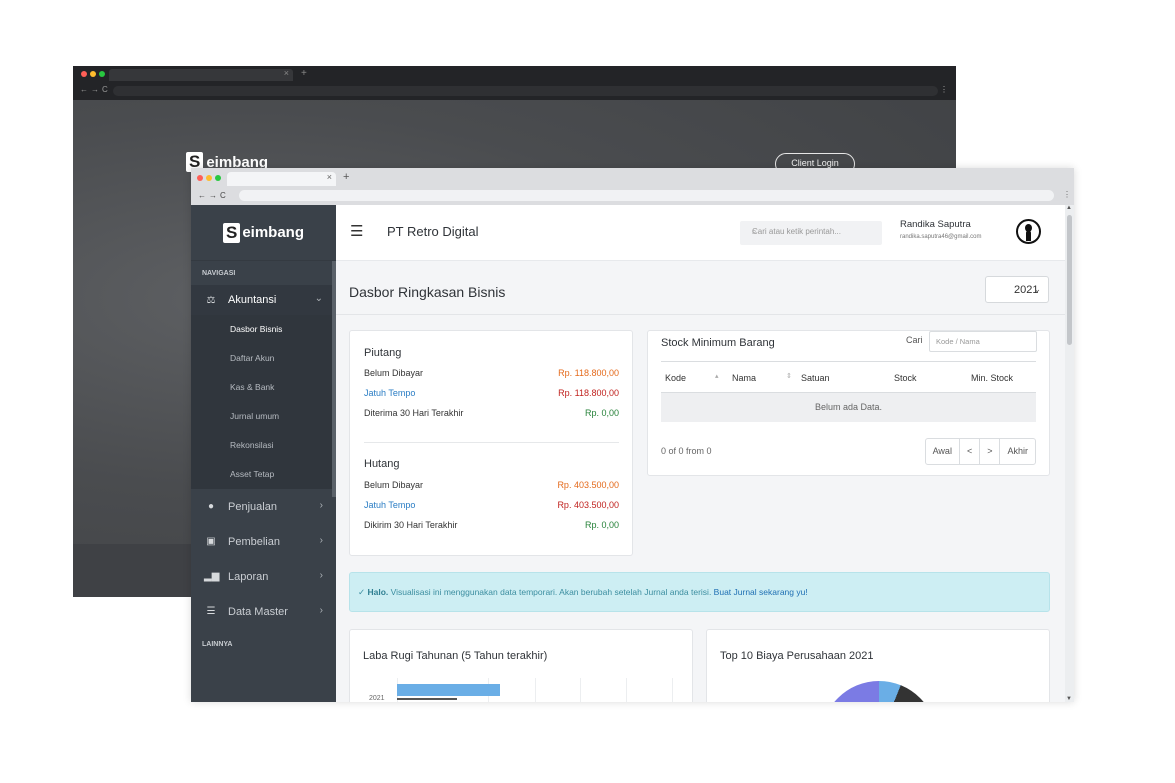  What do you see at coordinates (433, 231) in the screenshot?
I see `company-name: PT Retro Digital` at bounding box center [433, 231].